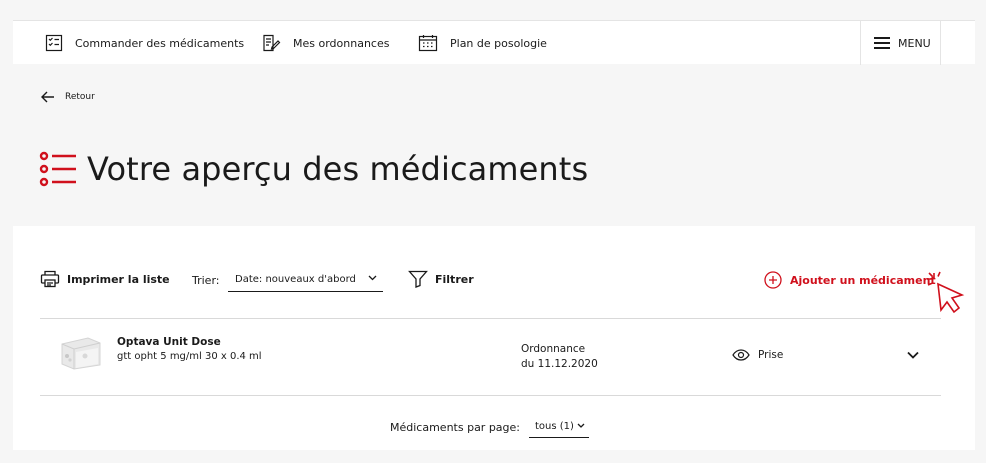  Describe the element at coordinates (454, 279) in the screenshot. I see `filter-label: Filtrer` at that location.